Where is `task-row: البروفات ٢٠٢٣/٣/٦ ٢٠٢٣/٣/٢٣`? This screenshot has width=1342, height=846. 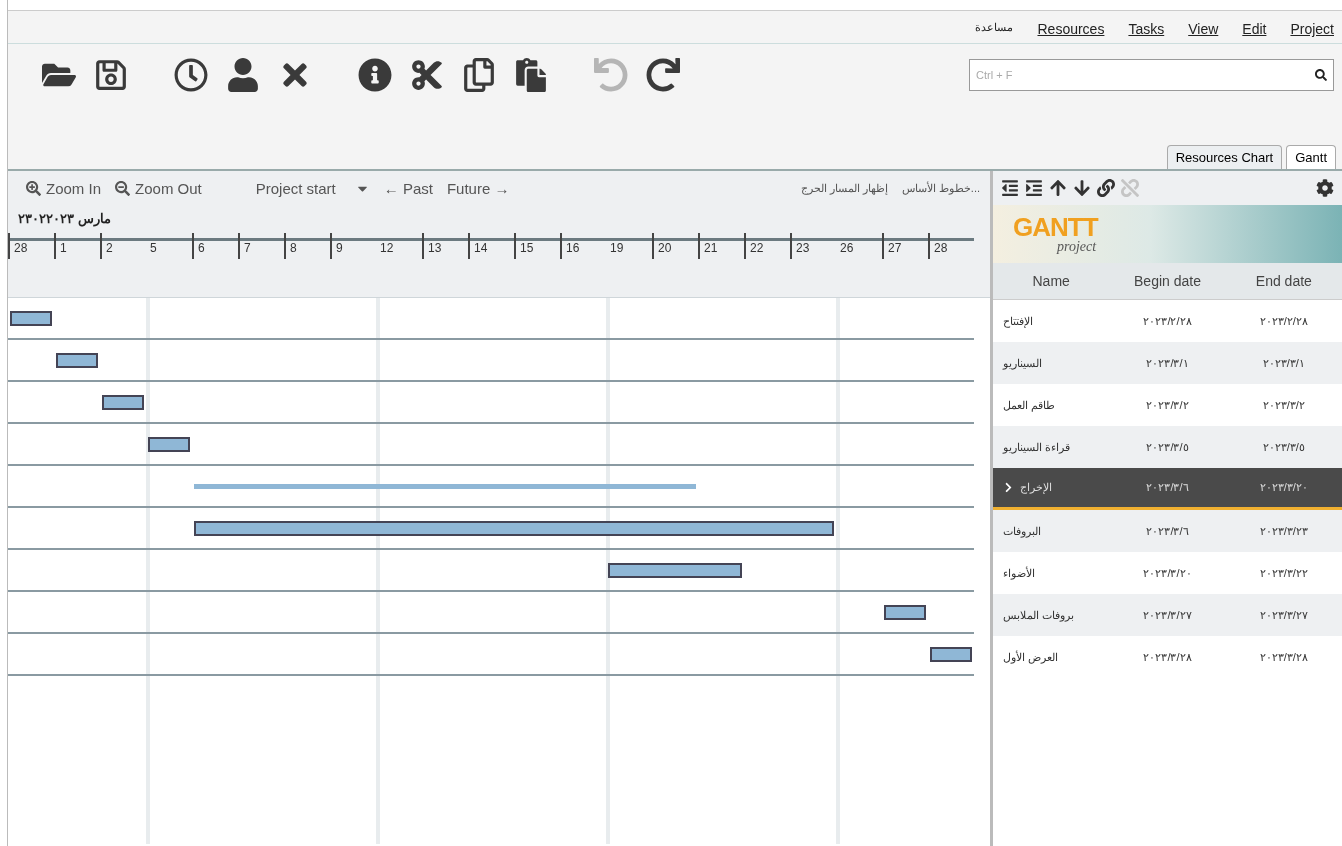 task-row: البروفات ٢٠٢٣/٣/٦ ٢٠٢٣/٣/٢٣ is located at coordinates (1167, 531).